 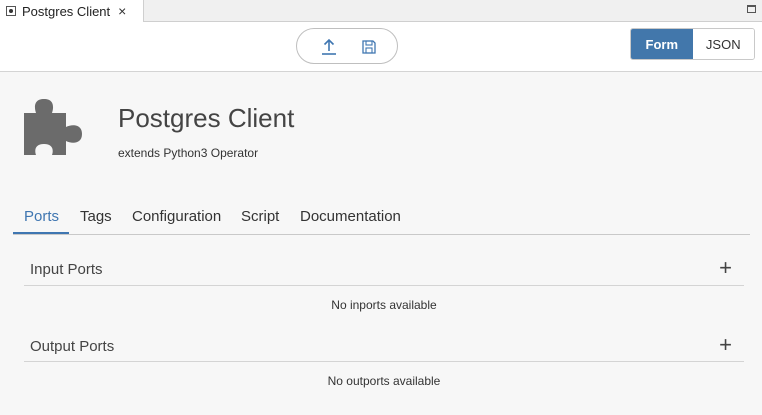 What do you see at coordinates (188, 153) in the screenshot?
I see `operator-subtitle: extends Python3 Operator` at bounding box center [188, 153].